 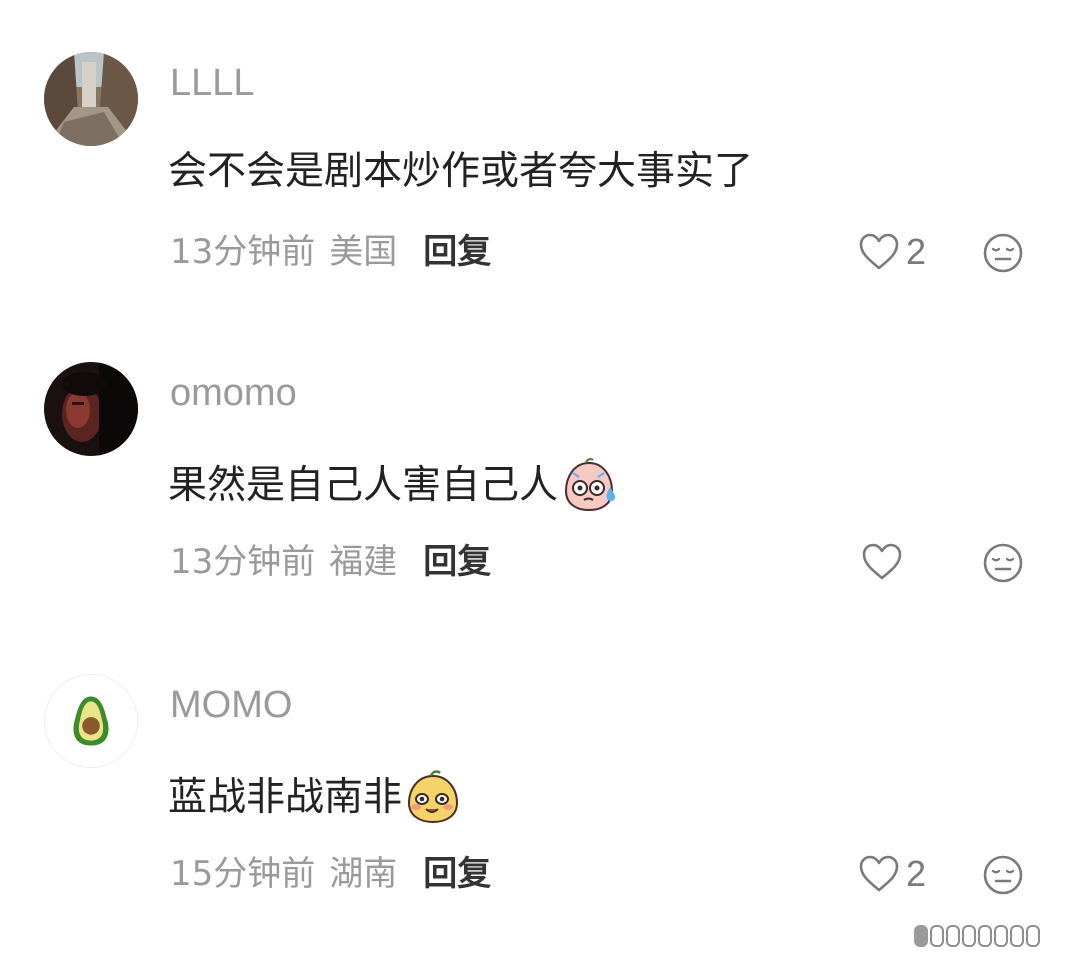 I want to click on comment-text-body: 会不会是剧本炒作或者夸大事实了, so click(x=461, y=171).